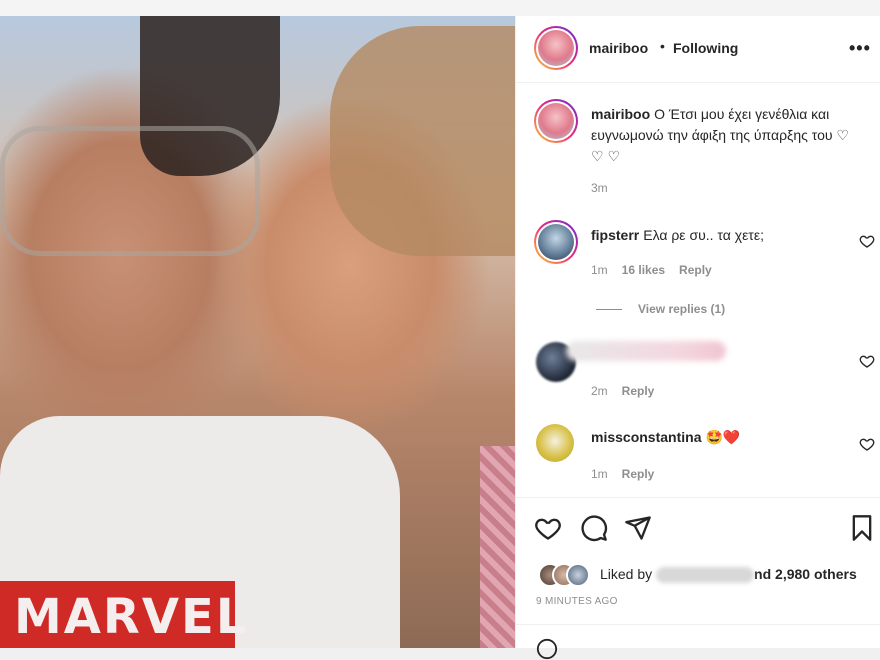 This screenshot has width=880, height=660. I want to click on caption-avatar, so click(556, 121).